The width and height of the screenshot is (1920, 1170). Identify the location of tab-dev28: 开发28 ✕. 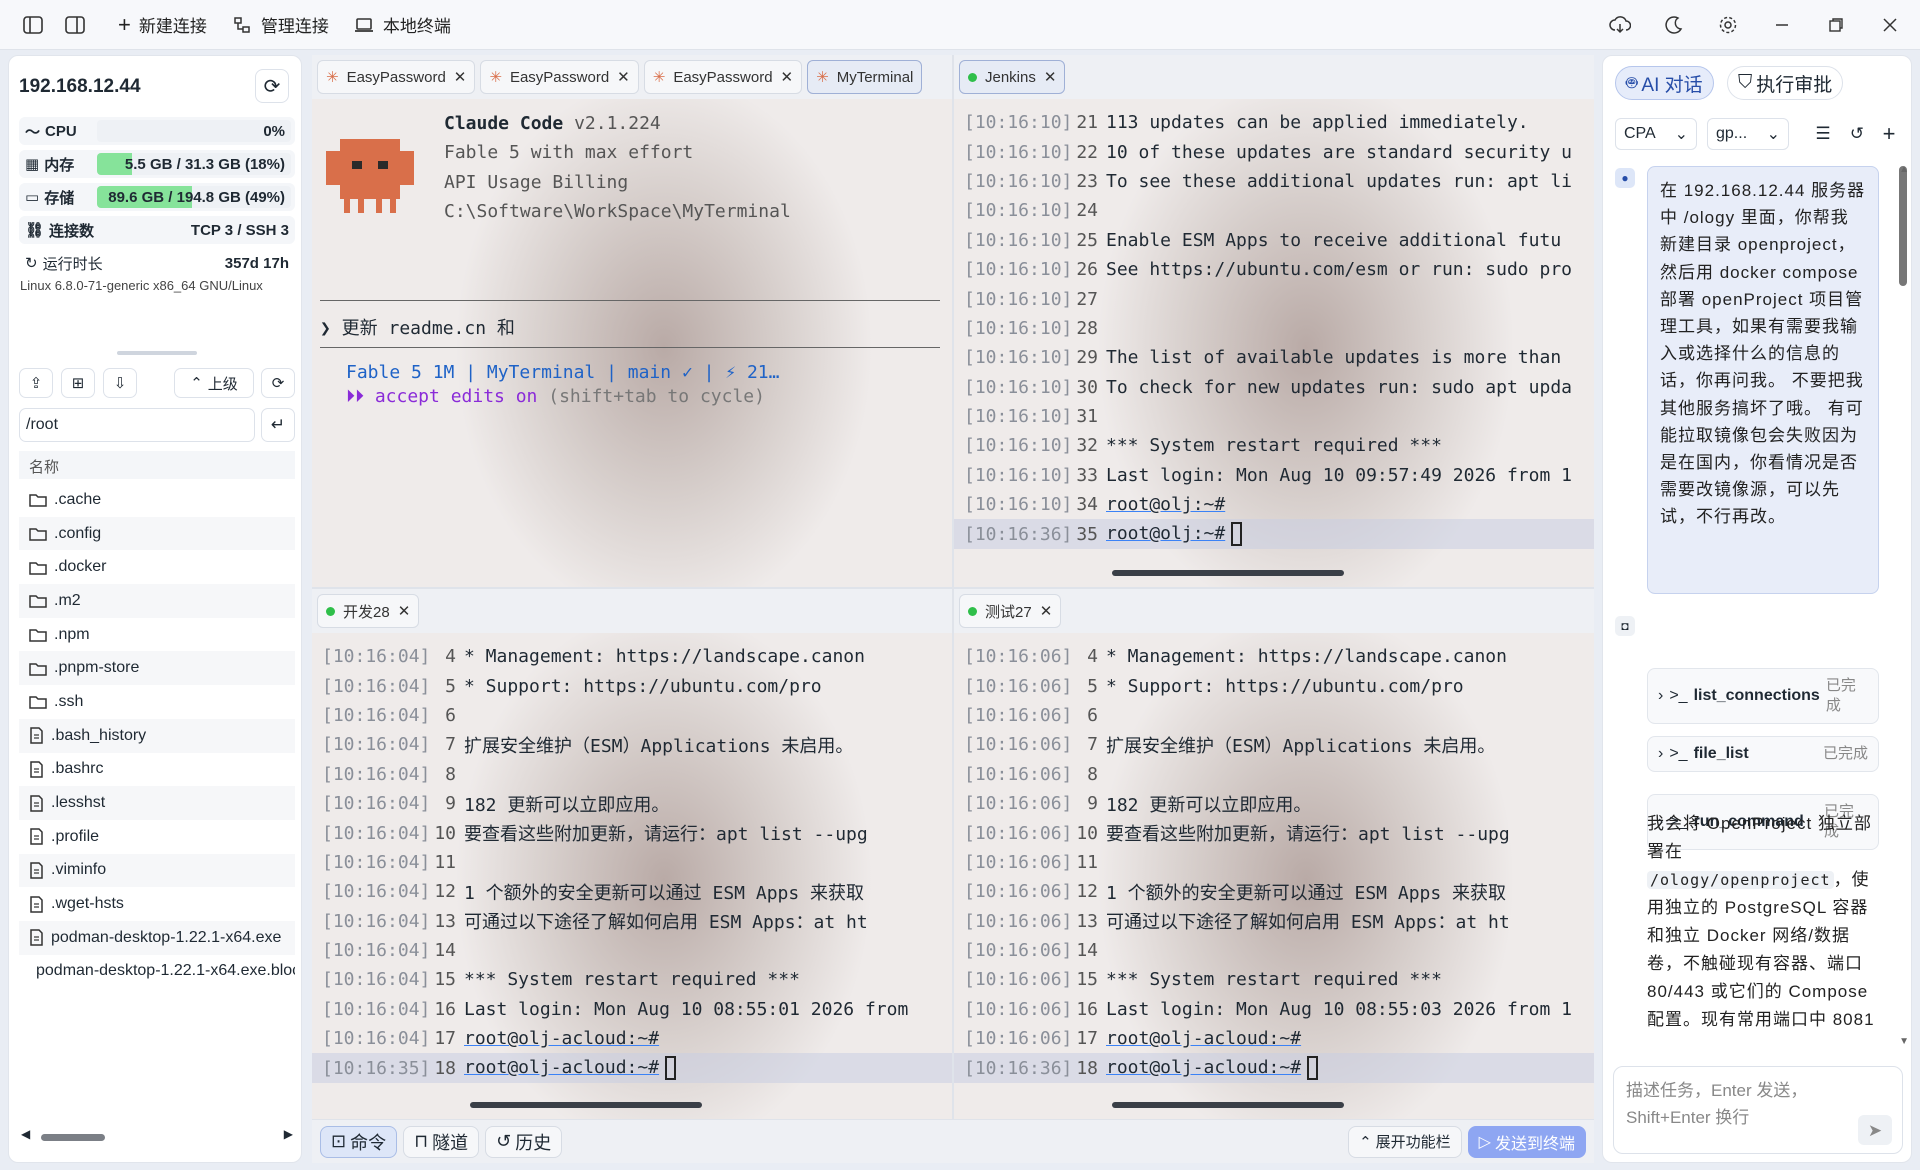
(368, 611).